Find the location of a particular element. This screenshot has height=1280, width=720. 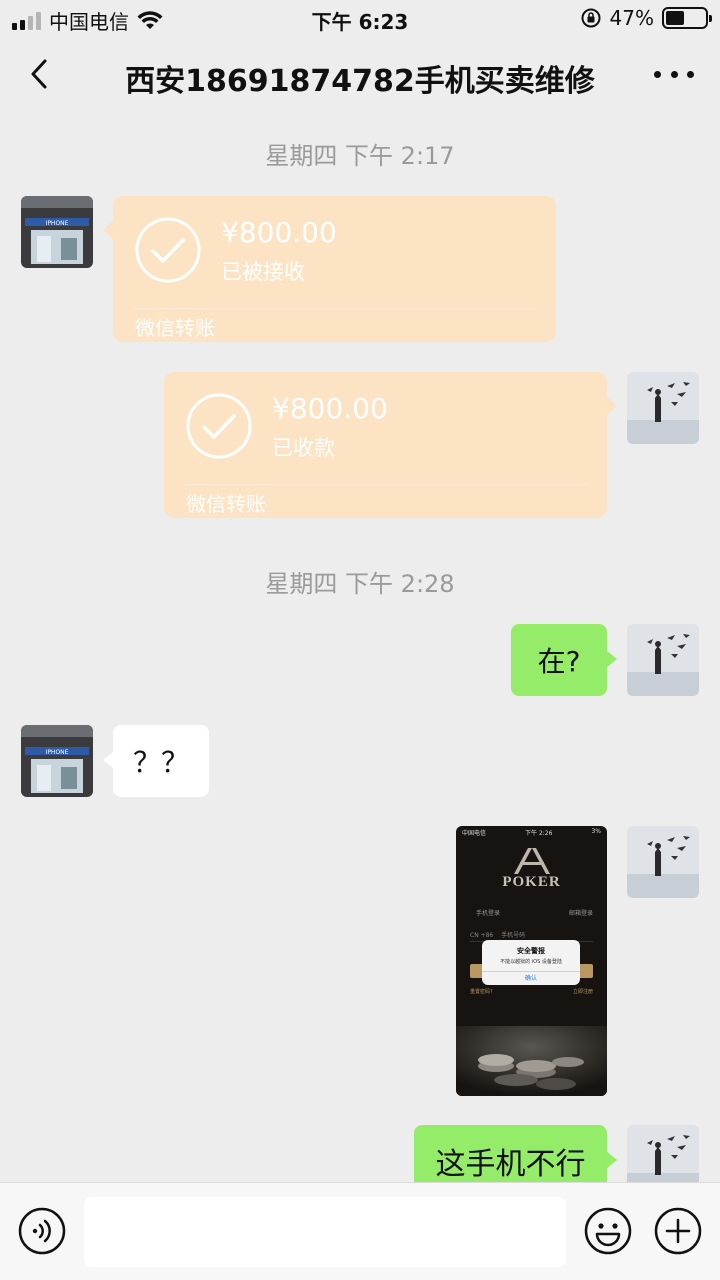

sent-message: 在? is located at coordinates (564, 660).